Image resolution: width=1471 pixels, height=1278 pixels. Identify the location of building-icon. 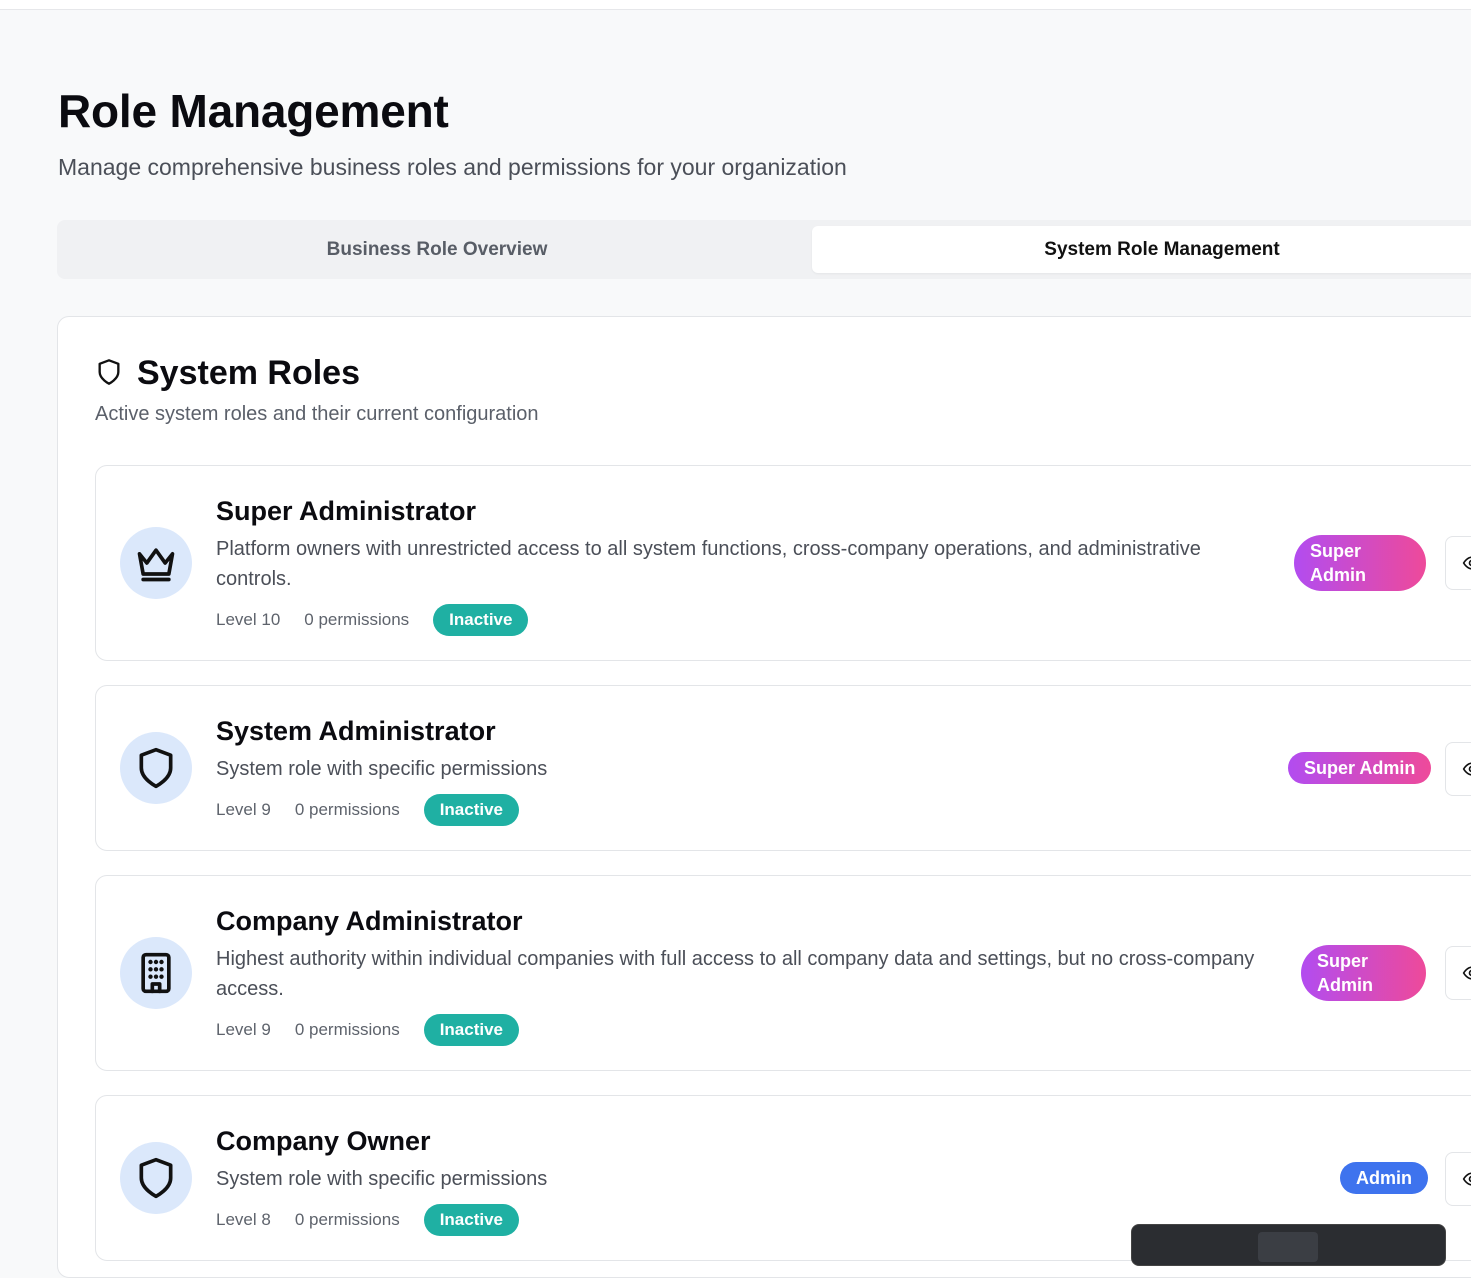
(156, 973).